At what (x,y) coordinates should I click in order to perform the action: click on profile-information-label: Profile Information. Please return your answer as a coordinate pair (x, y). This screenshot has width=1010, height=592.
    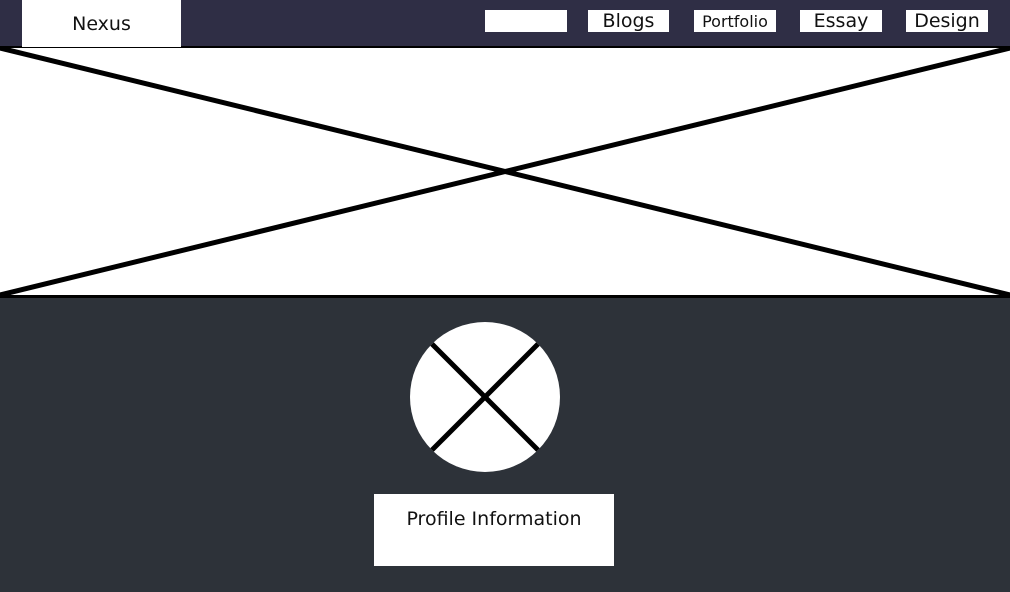
    Looking at the image, I should click on (494, 519).